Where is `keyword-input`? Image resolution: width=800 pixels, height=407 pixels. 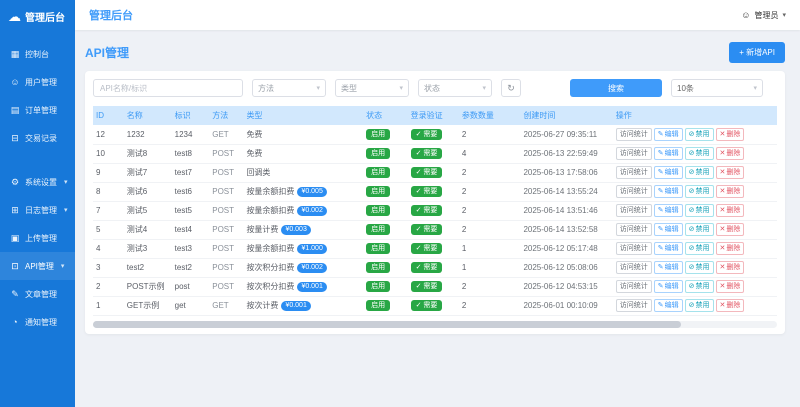
keyword-input is located at coordinates (168, 88).